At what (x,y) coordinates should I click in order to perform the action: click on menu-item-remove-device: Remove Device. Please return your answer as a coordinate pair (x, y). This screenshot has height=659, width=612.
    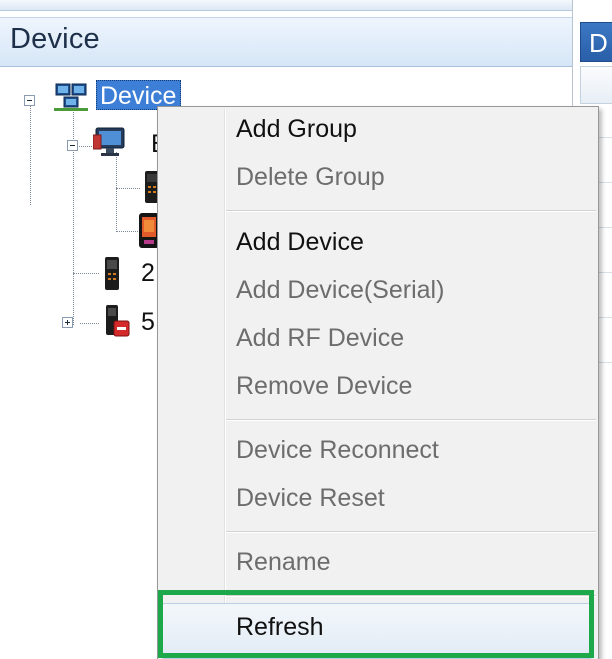
    Looking at the image, I should click on (324, 386).